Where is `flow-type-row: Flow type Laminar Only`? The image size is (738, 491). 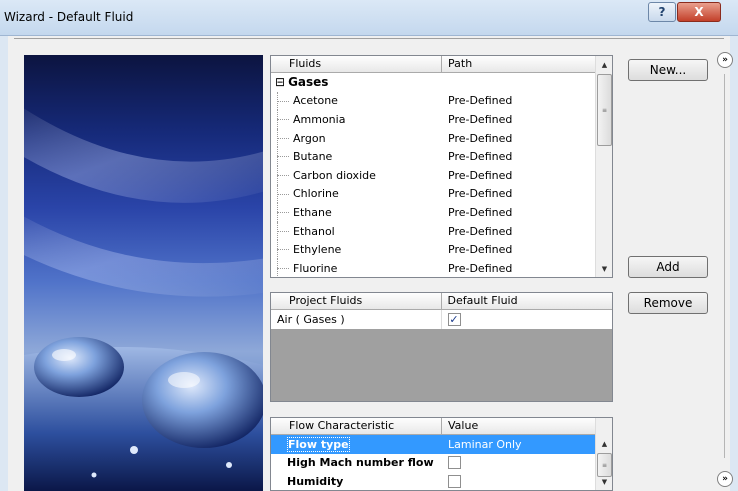
flow-type-row: Flow type Laminar Only is located at coordinates (441, 444).